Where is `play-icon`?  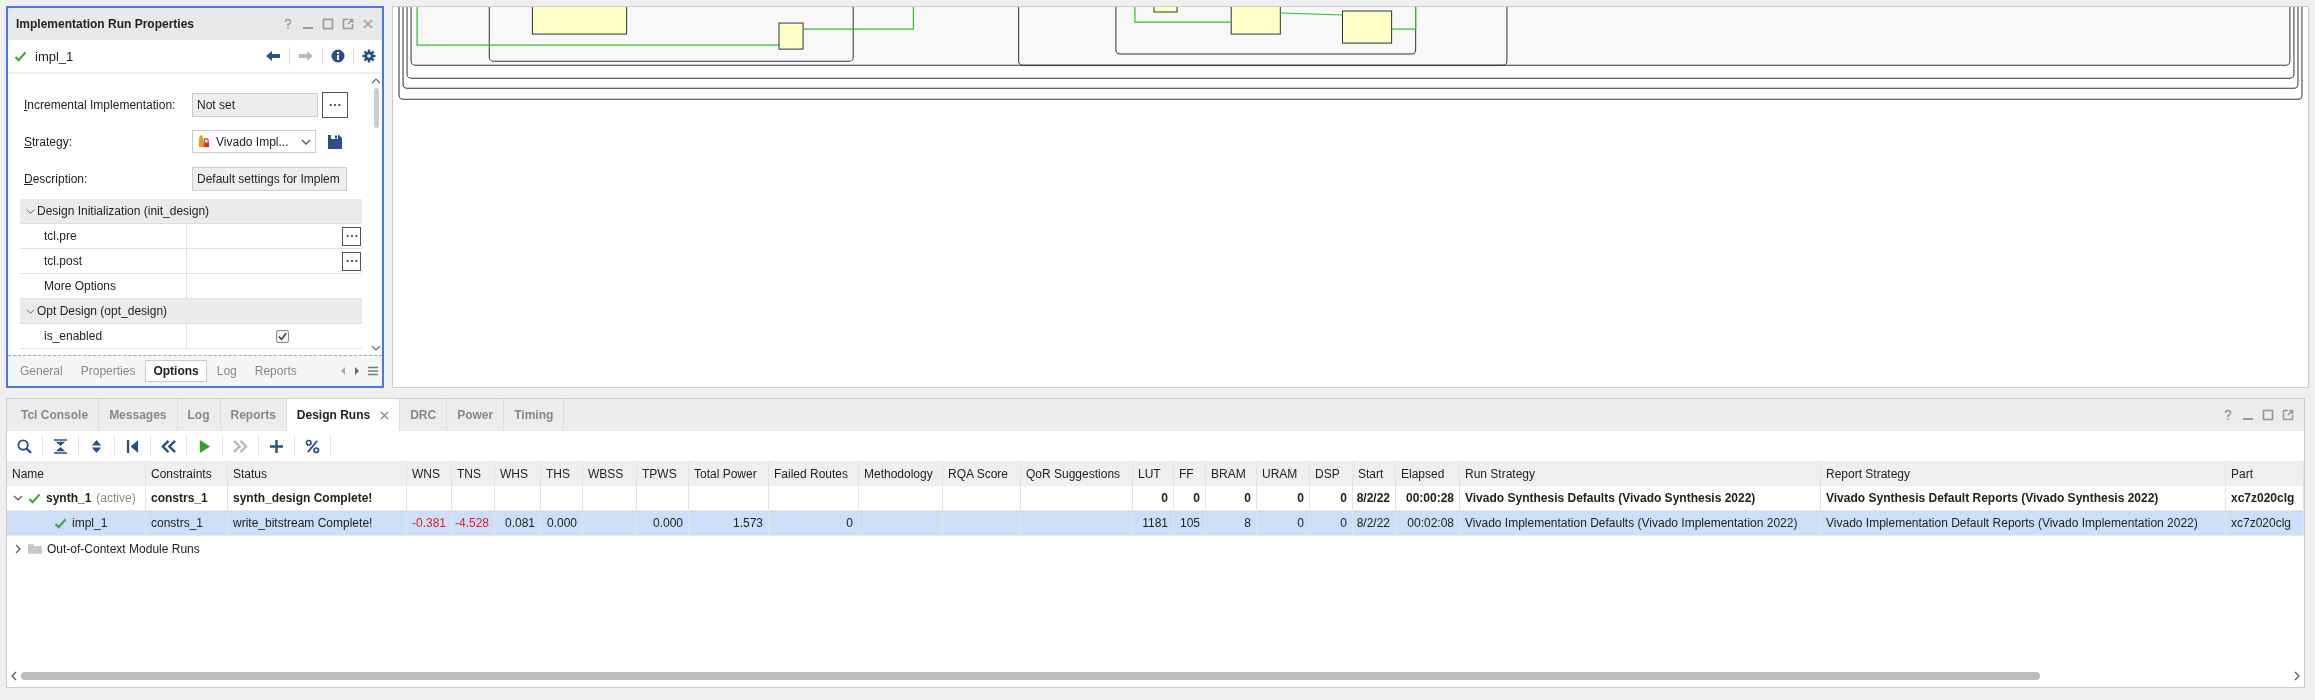
play-icon is located at coordinates (204, 446).